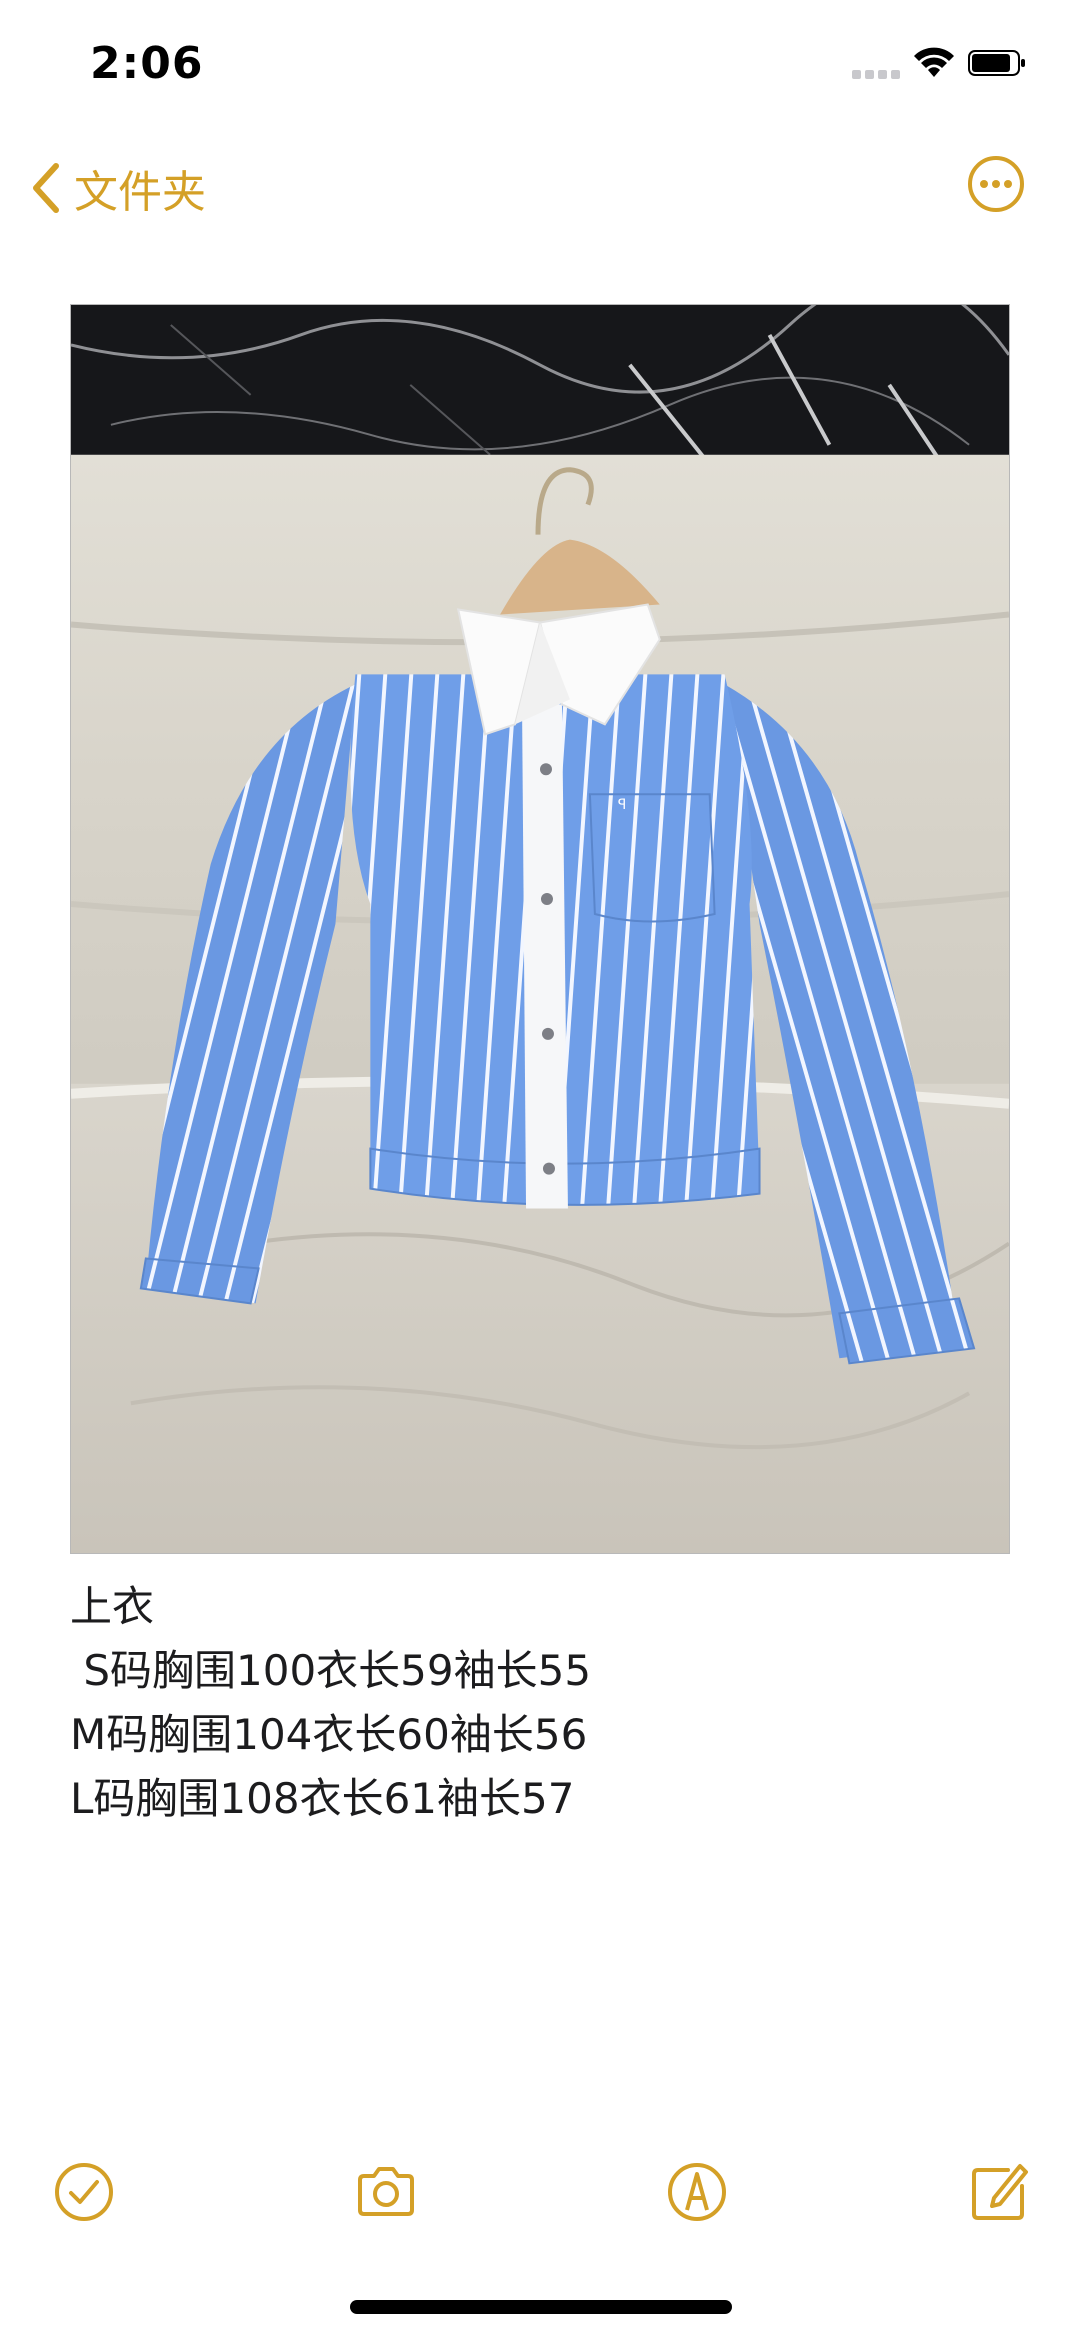 The image size is (1080, 2337). I want to click on markup-icon, so click(697, 2192).